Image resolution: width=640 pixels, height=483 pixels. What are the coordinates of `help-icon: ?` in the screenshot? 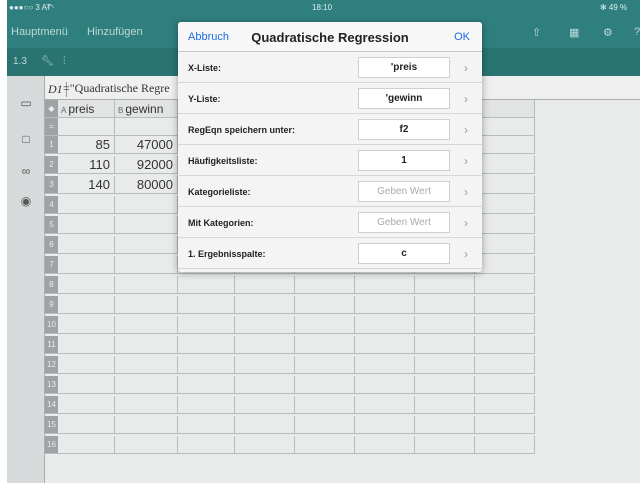 It's located at (637, 32).